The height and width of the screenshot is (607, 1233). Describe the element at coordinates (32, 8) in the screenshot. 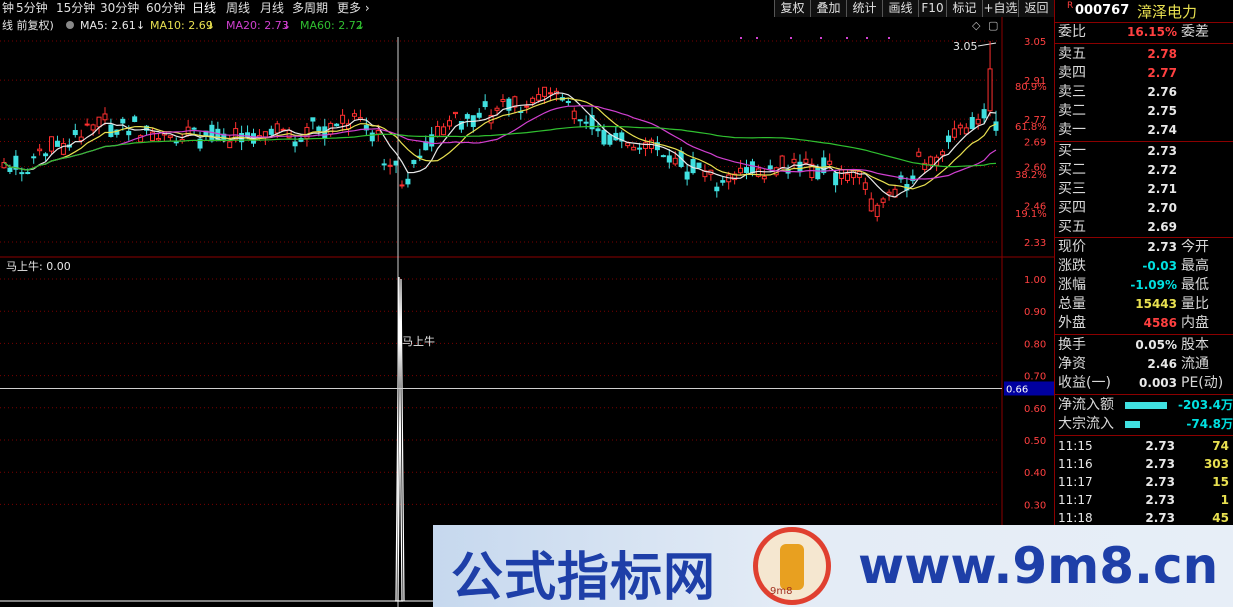

I see `period-5min-tab: 5分钟` at that location.